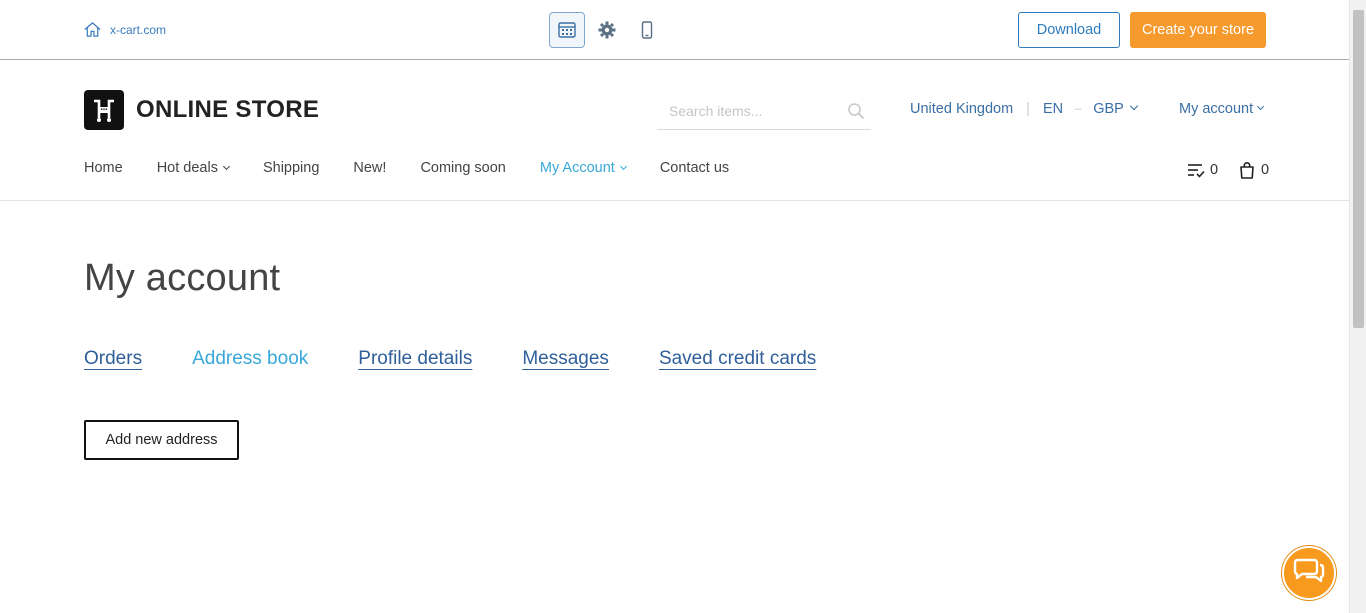 This screenshot has height=613, width=1366. What do you see at coordinates (1053, 109) in the screenshot?
I see `language-label: EN` at bounding box center [1053, 109].